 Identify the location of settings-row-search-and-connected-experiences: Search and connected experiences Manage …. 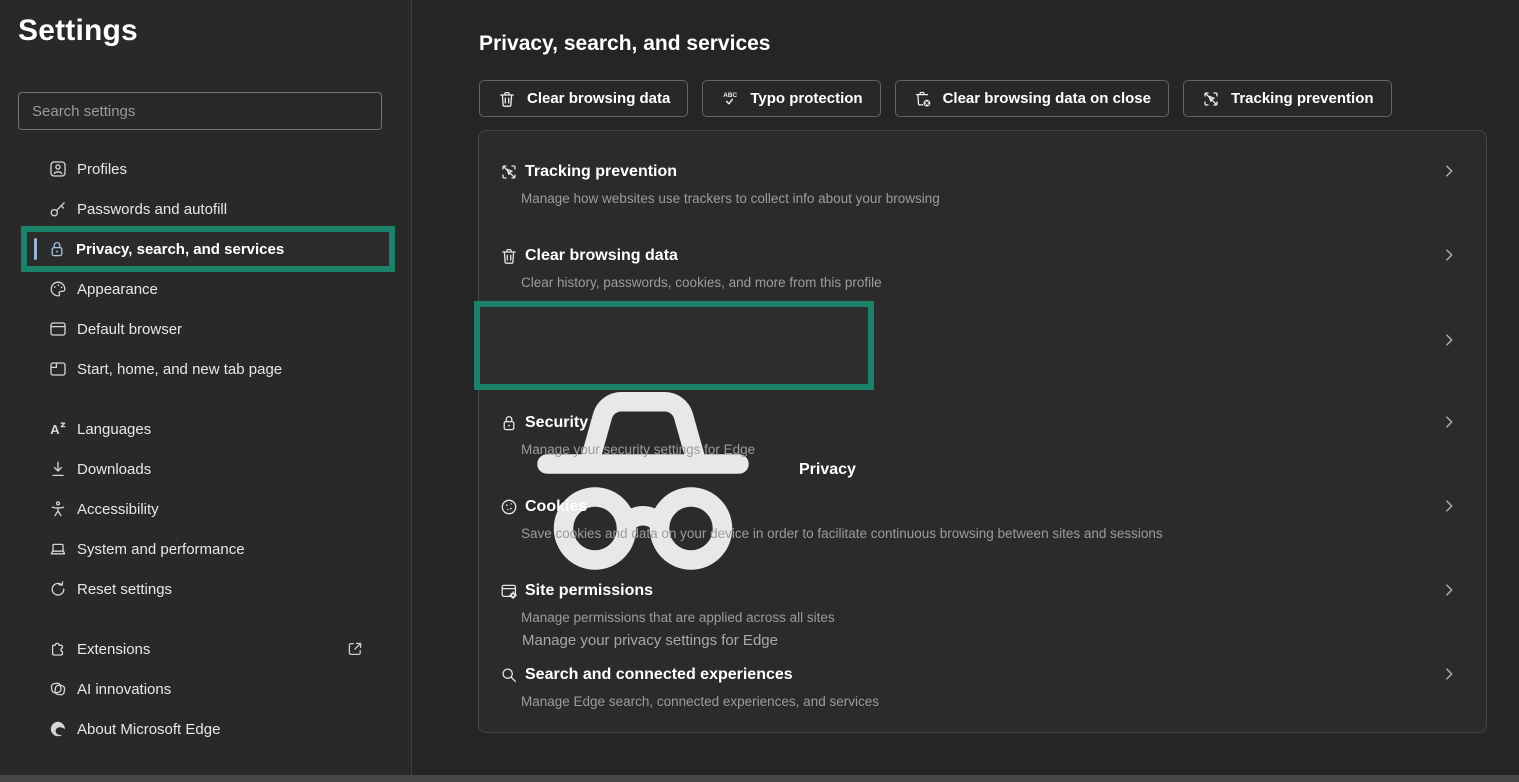
(978, 687).